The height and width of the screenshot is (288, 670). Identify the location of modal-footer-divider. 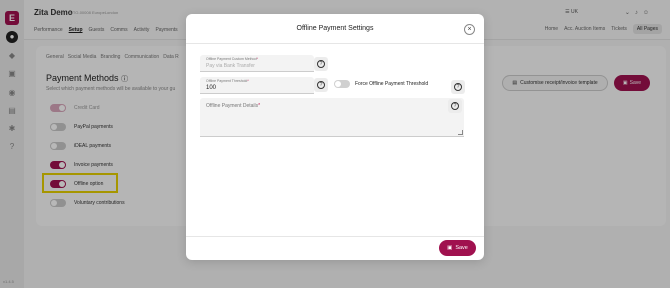
(335, 236).